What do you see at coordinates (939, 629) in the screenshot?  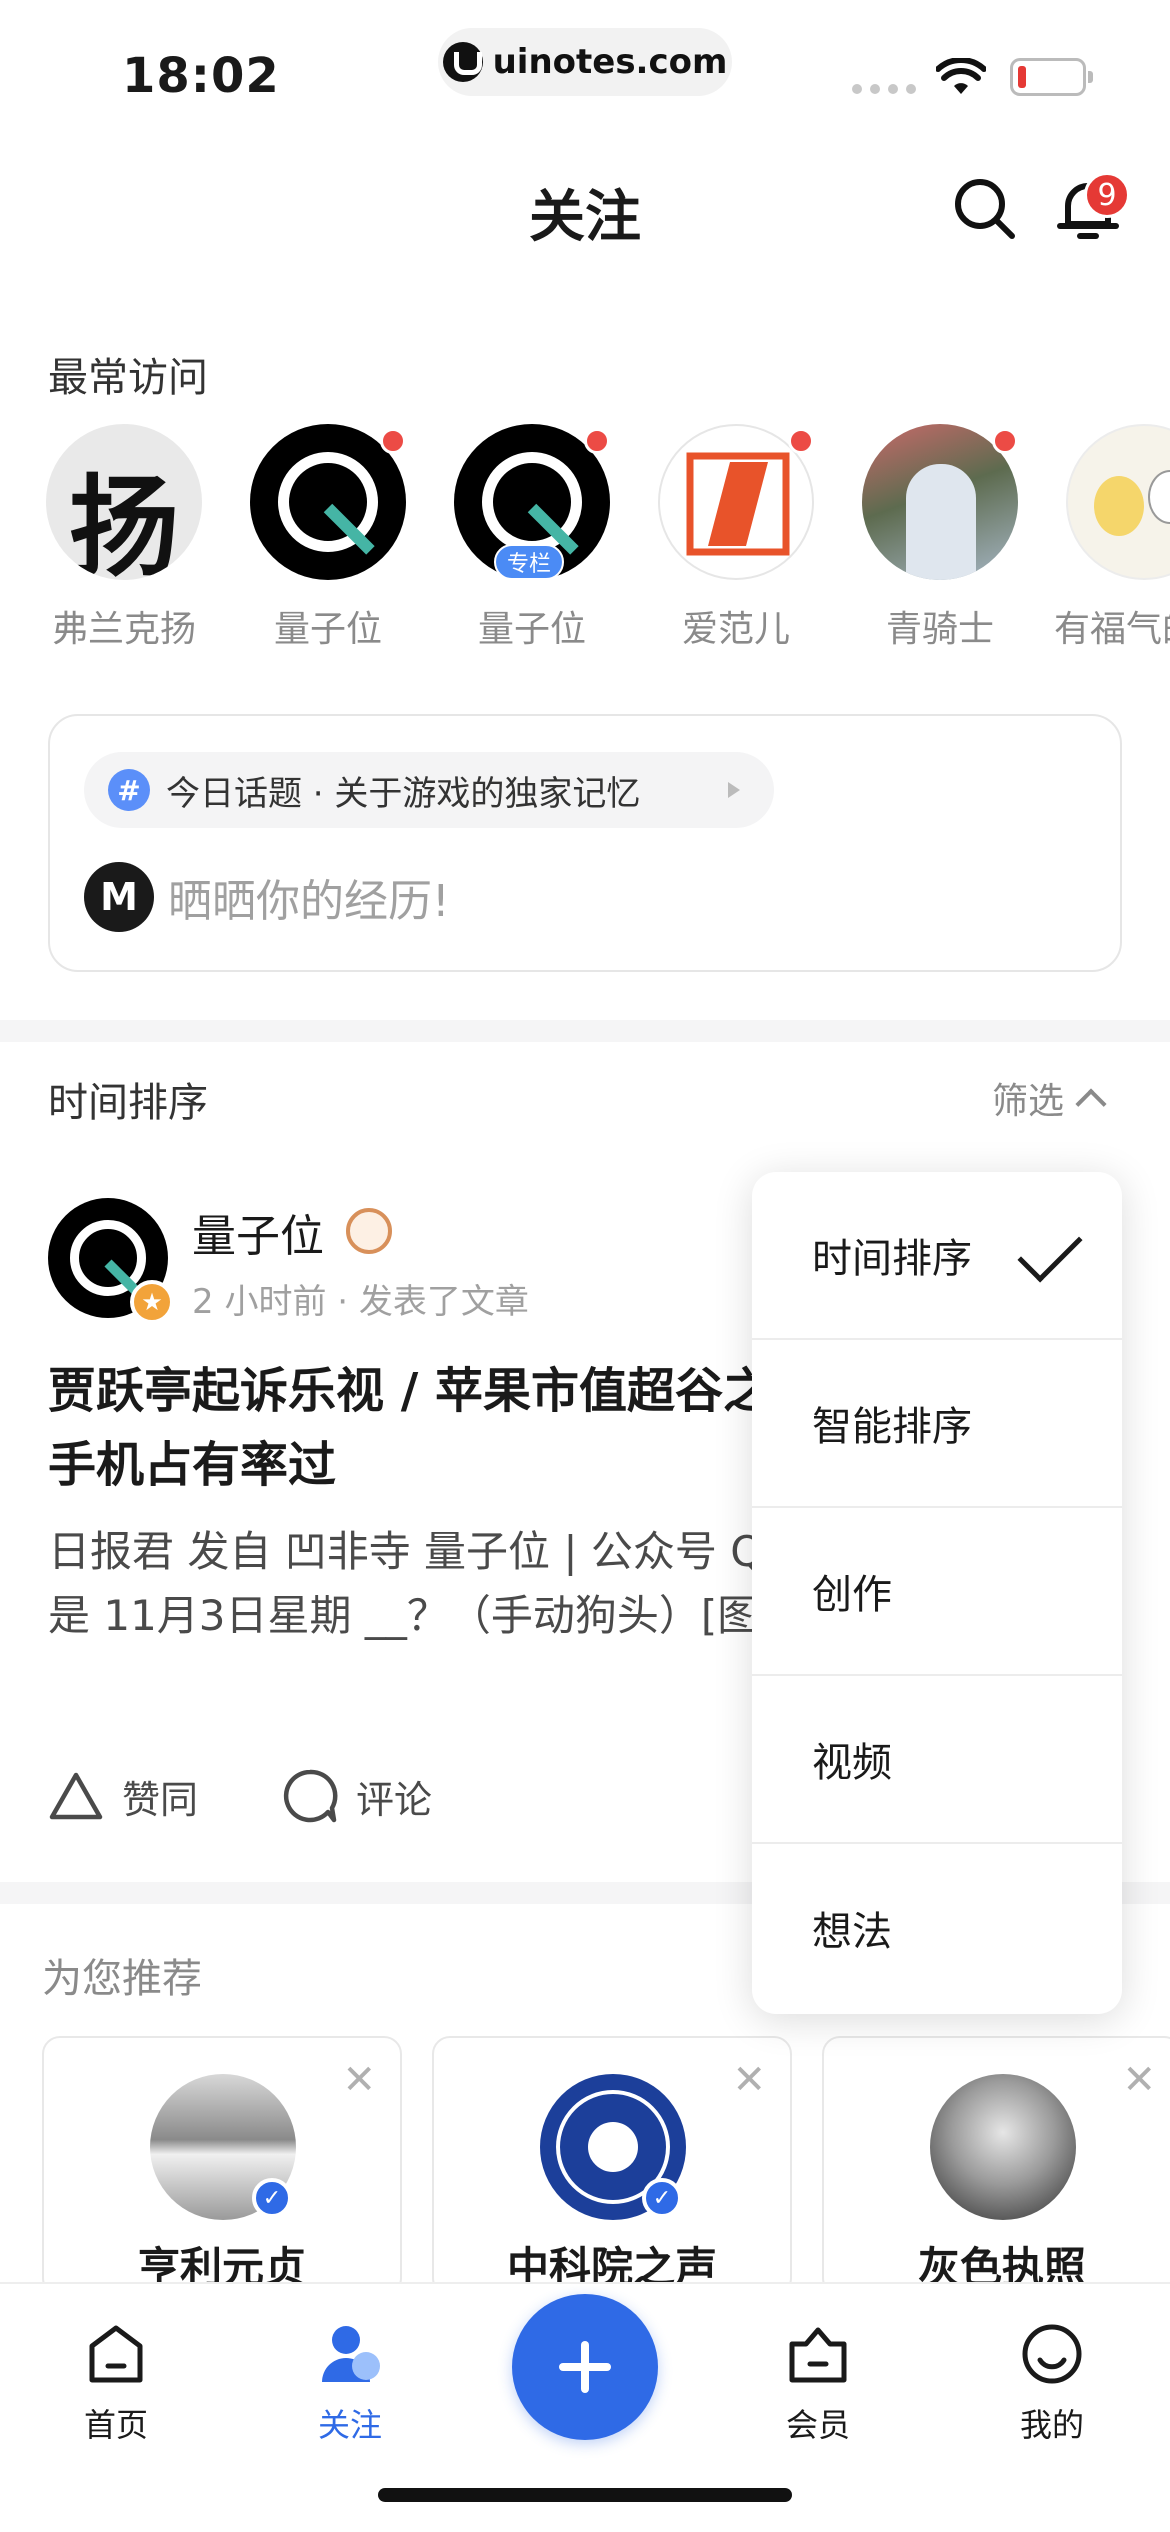 I see `frequent-item-name: 青骑士` at bounding box center [939, 629].